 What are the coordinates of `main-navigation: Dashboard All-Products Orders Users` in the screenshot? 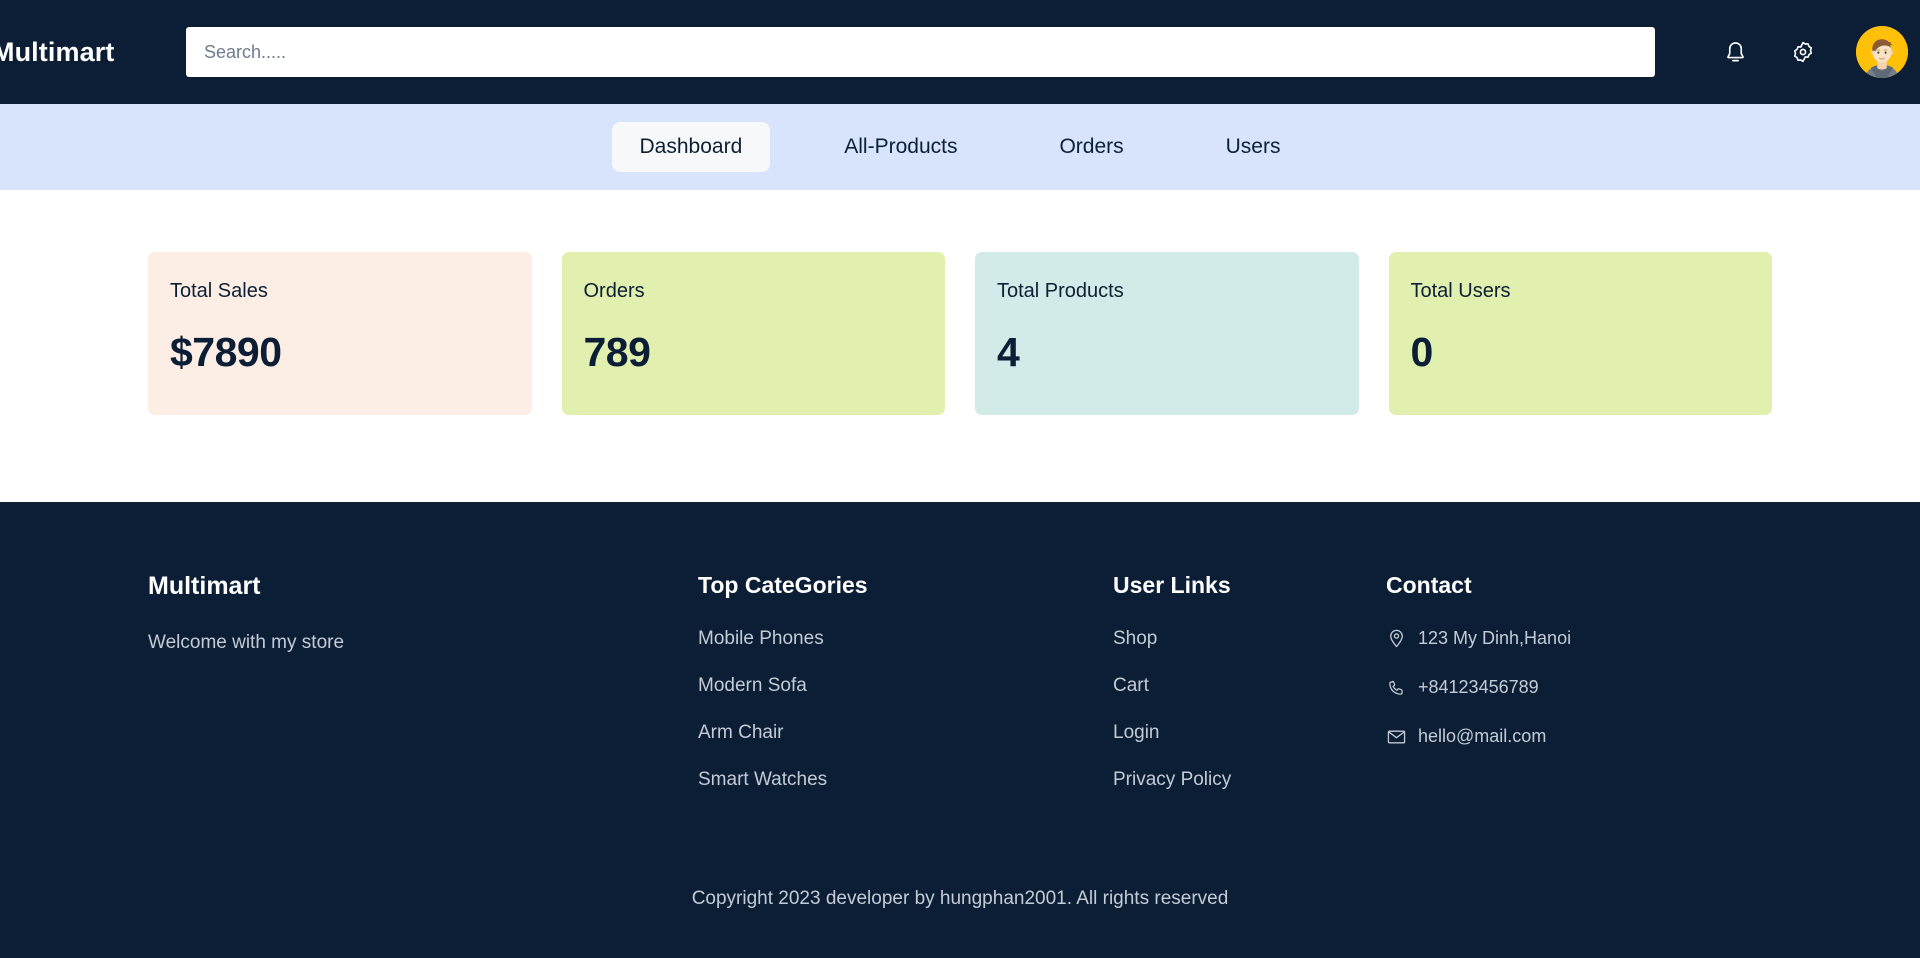 It's located at (960, 147).